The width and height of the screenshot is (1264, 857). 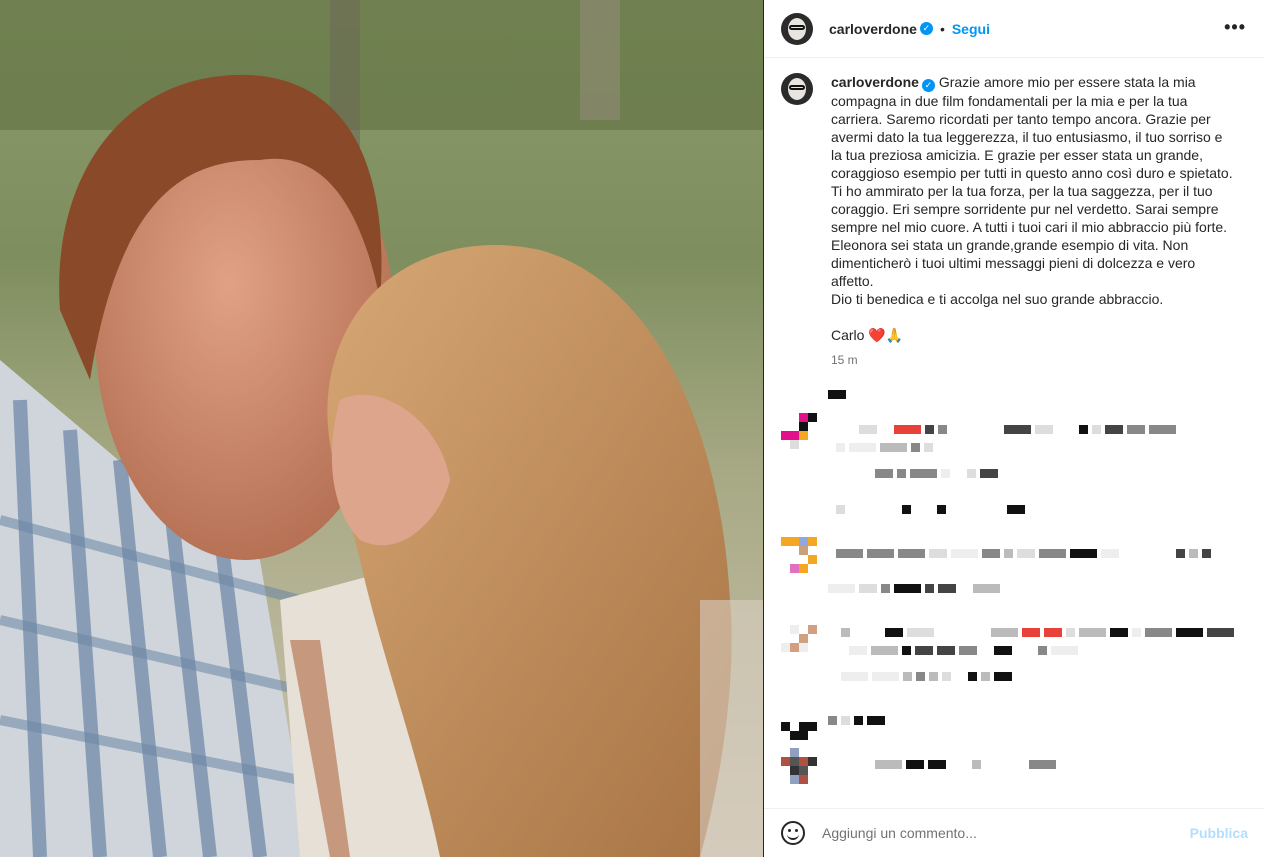 I want to click on comment-composer: Pubblica, so click(x=1014, y=832).